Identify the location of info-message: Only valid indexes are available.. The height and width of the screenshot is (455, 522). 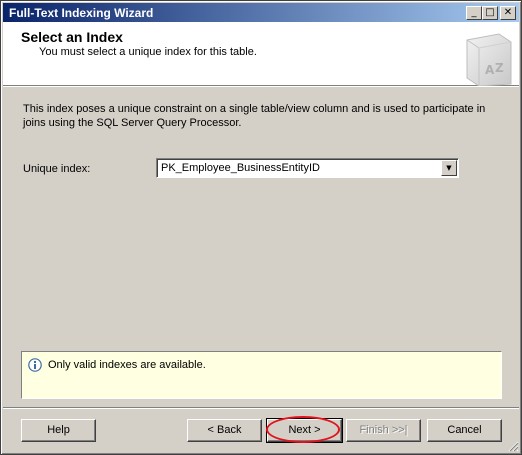
(127, 365).